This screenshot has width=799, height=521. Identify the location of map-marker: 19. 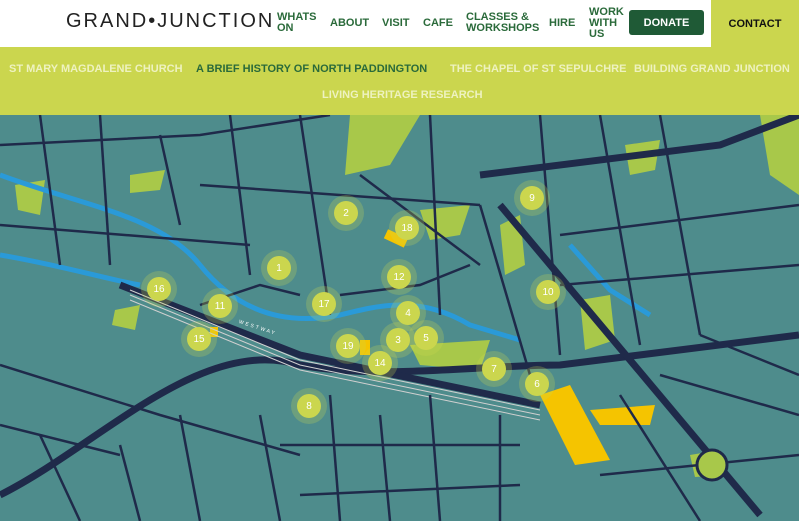
(348, 346).